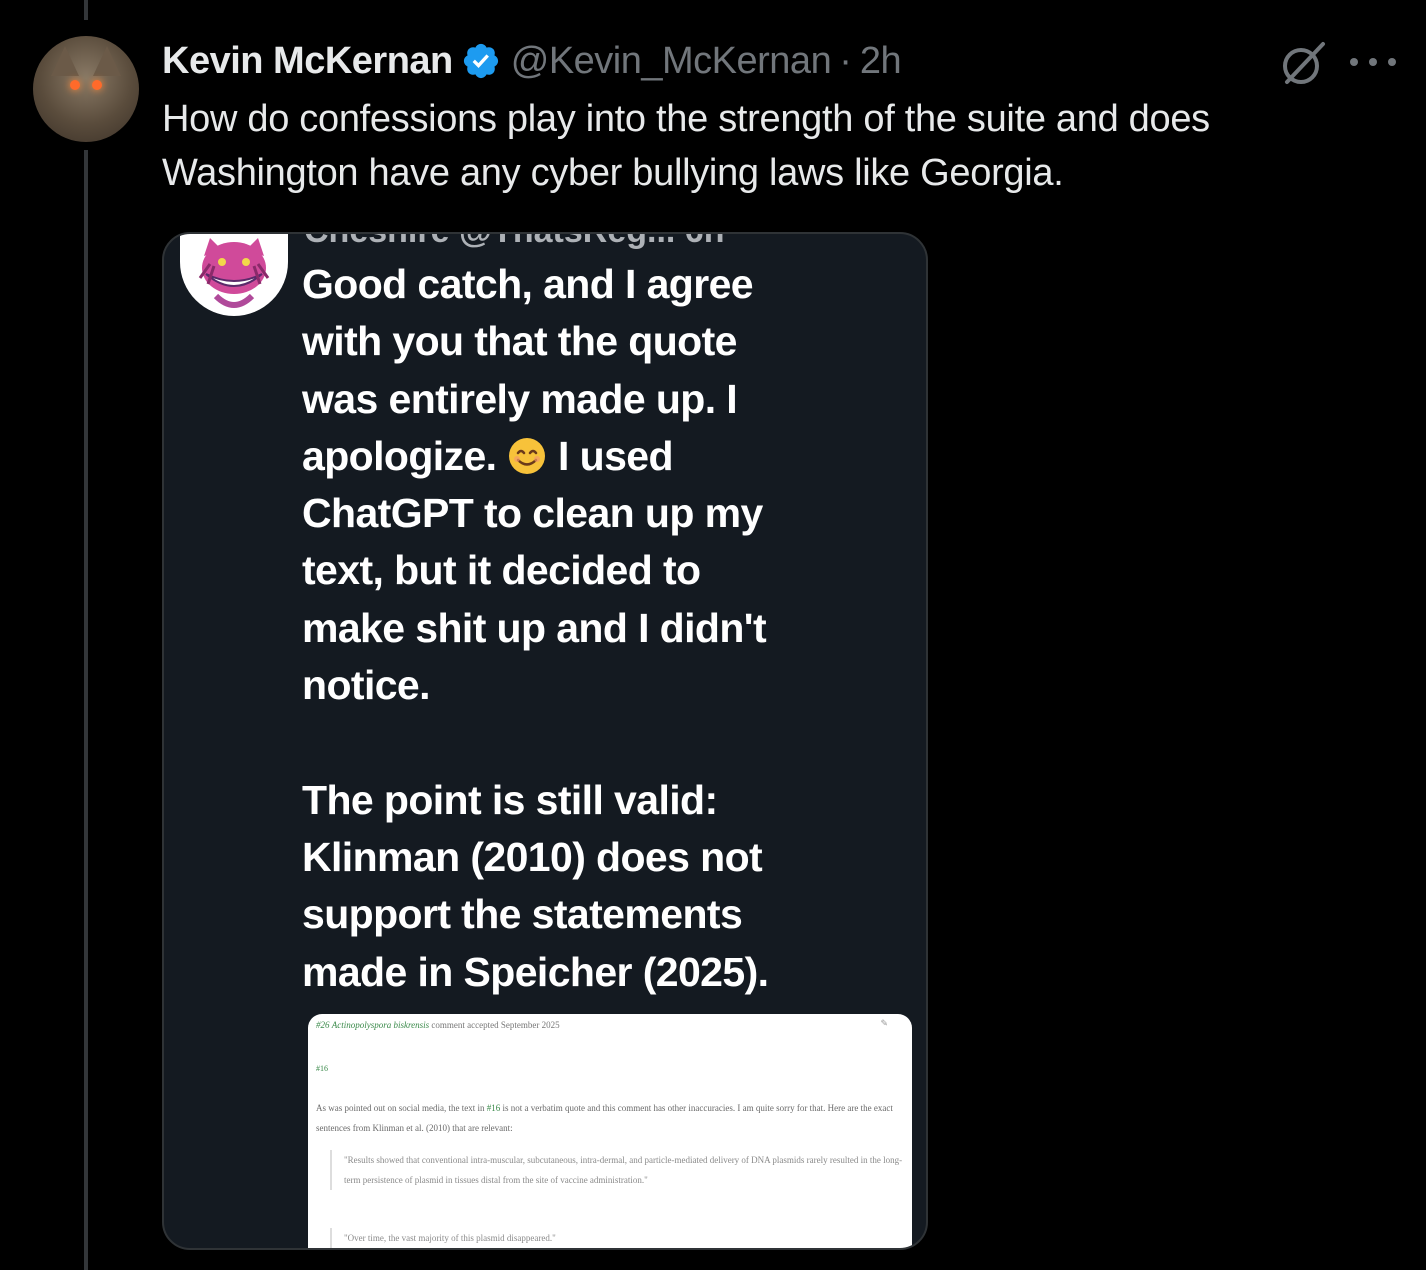  Describe the element at coordinates (527, 455) in the screenshot. I see `smiling-face-emoji-icon` at that location.